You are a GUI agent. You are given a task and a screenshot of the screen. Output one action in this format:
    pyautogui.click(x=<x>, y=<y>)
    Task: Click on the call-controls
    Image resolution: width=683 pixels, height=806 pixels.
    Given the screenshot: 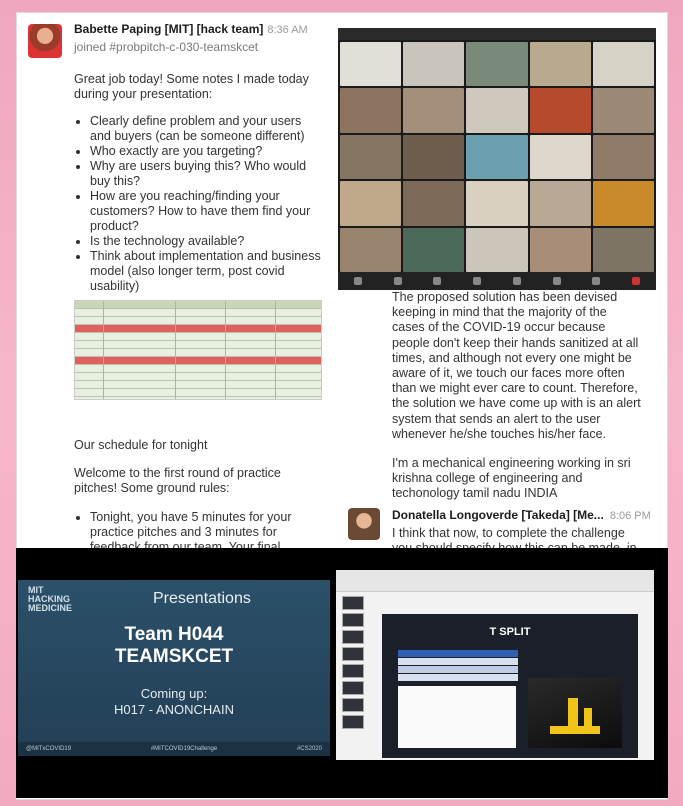 What is the action you would take?
    pyautogui.click(x=497, y=281)
    